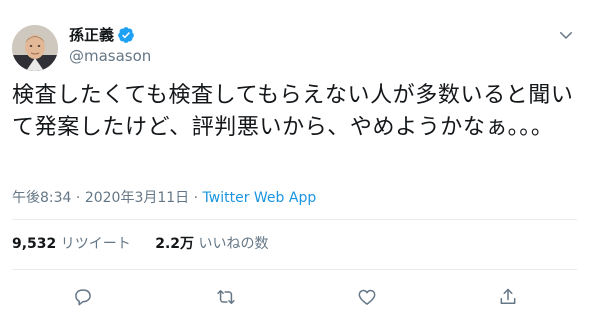 The width and height of the screenshot is (589, 317). What do you see at coordinates (91, 35) in the screenshot?
I see `display-name: 孫正義` at bounding box center [91, 35].